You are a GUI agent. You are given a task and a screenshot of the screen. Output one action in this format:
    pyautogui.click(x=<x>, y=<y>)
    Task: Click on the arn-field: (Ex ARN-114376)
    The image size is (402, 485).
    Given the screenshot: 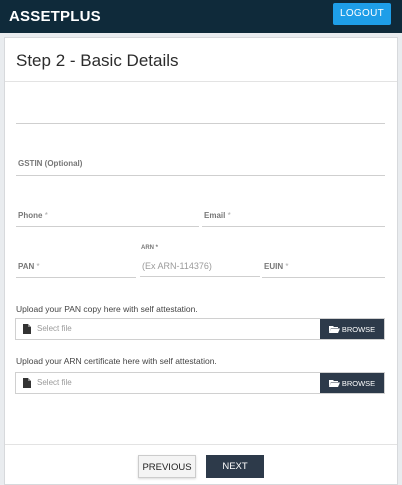 What is the action you would take?
    pyautogui.click(x=200, y=268)
    